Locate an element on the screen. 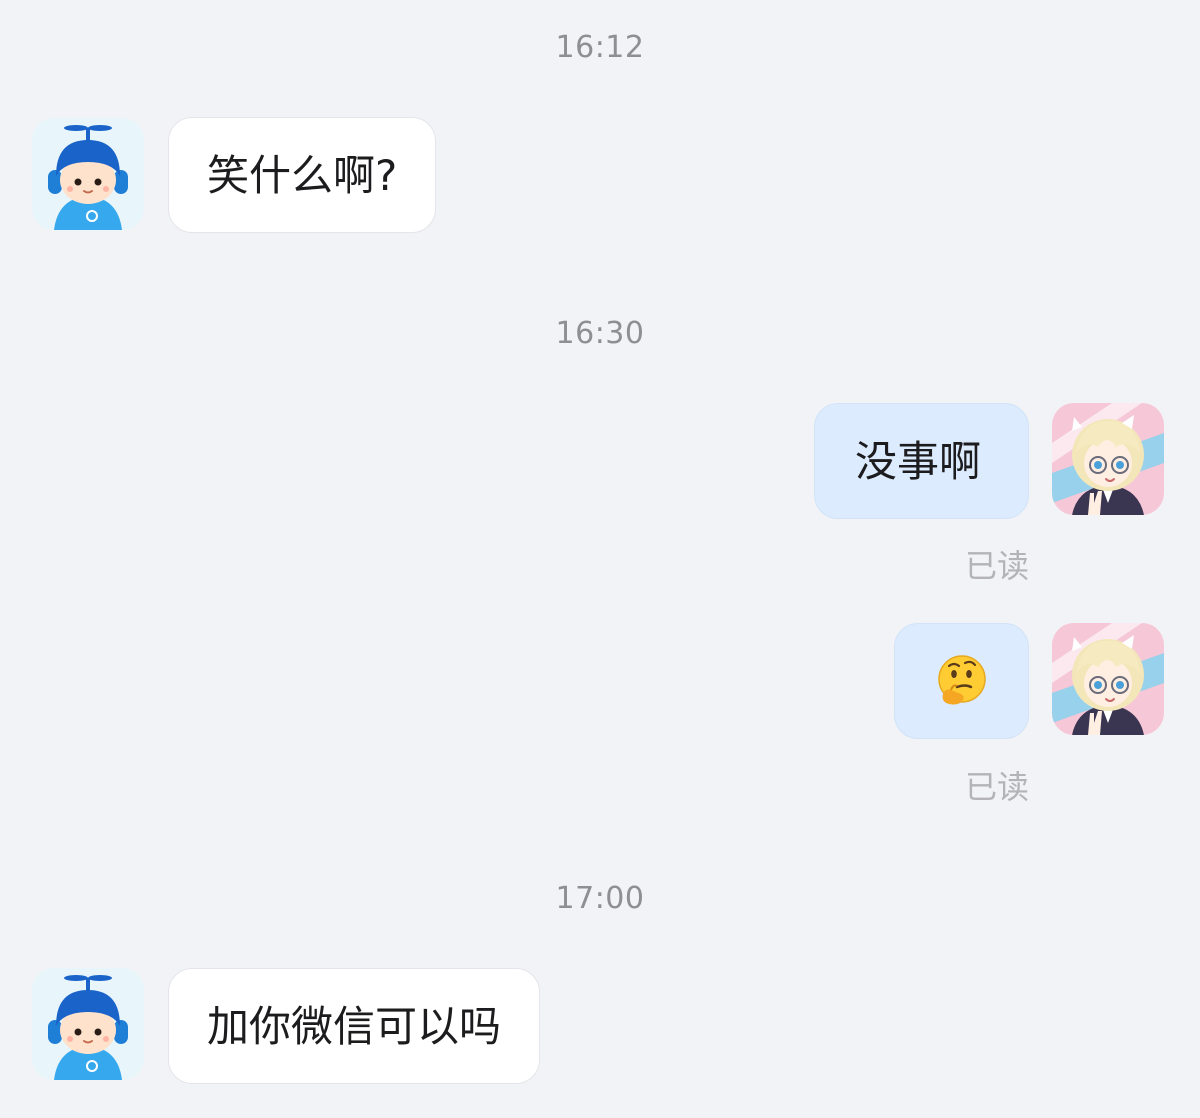 The height and width of the screenshot is (1118, 1200). timestamp: 16:30 is located at coordinates (600, 333).